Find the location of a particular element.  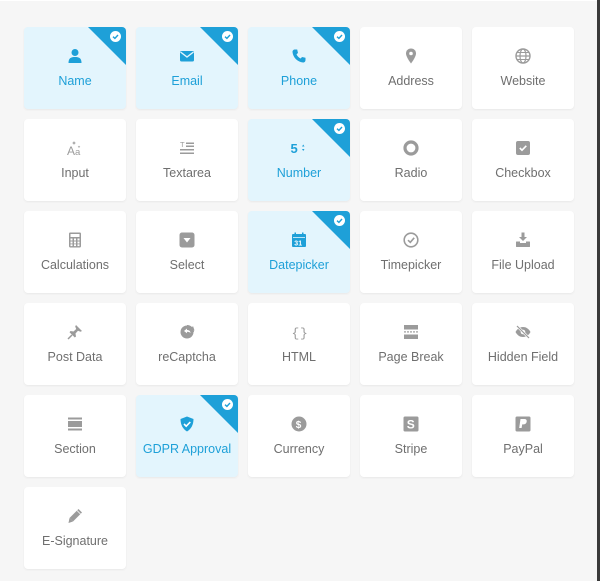

textarea-icon: T is located at coordinates (187, 148).